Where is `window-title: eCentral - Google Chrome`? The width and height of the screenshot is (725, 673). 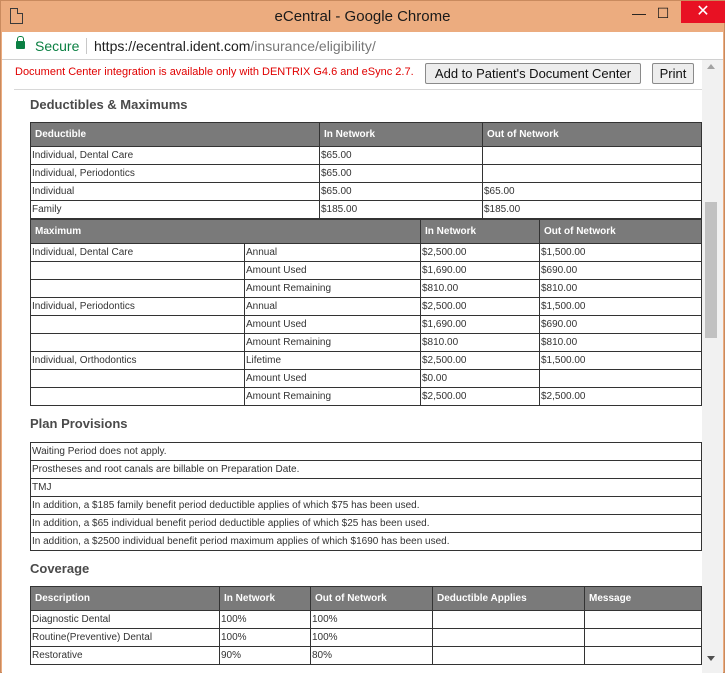 window-title: eCentral - Google Chrome is located at coordinates (362, 16).